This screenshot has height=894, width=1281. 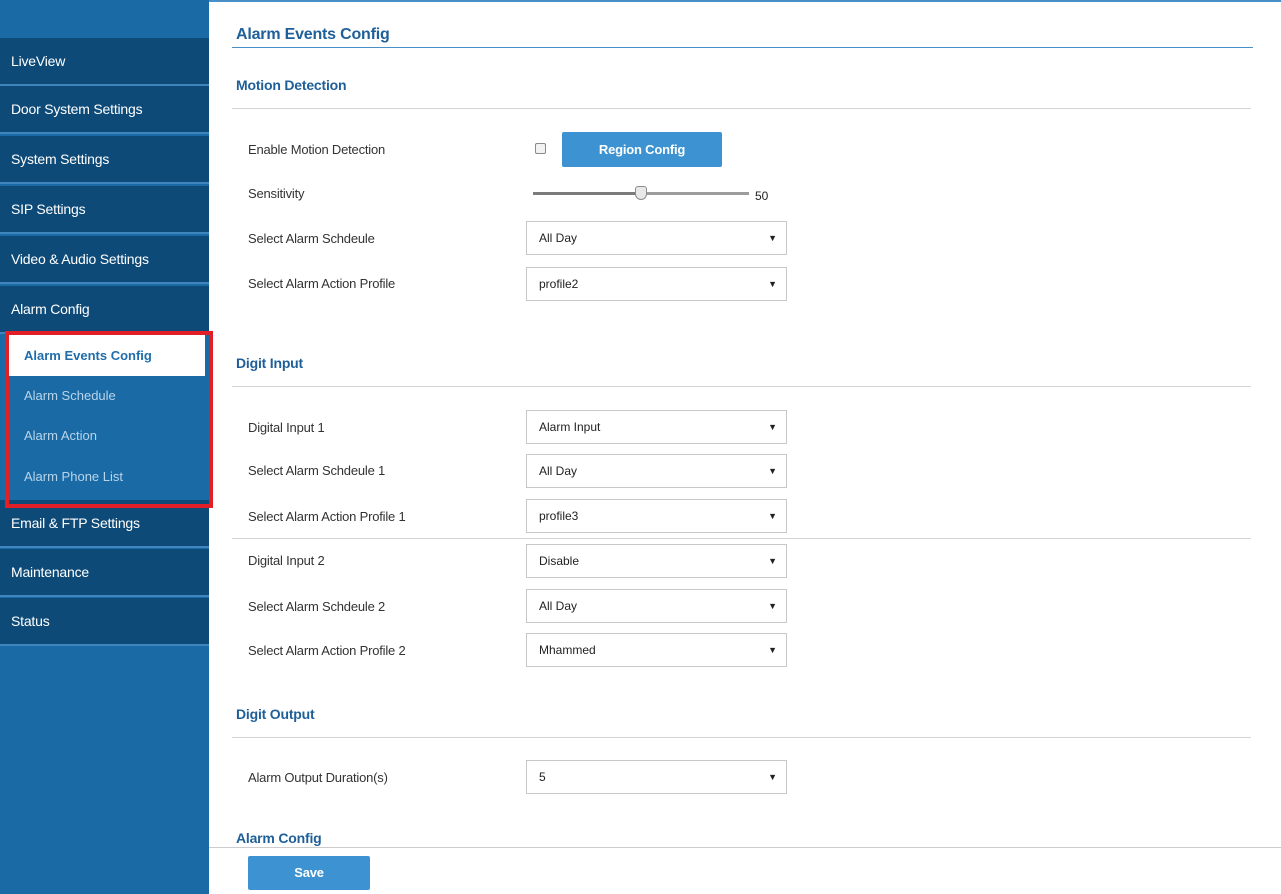 I want to click on alarm-action-profile-select: profile2 ▼, so click(x=656, y=284).